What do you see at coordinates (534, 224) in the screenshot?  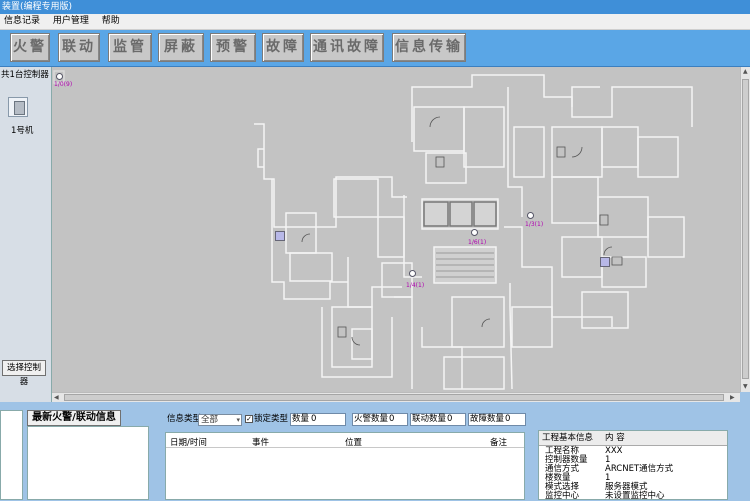 I see `device-label-right: 1/3(1)` at bounding box center [534, 224].